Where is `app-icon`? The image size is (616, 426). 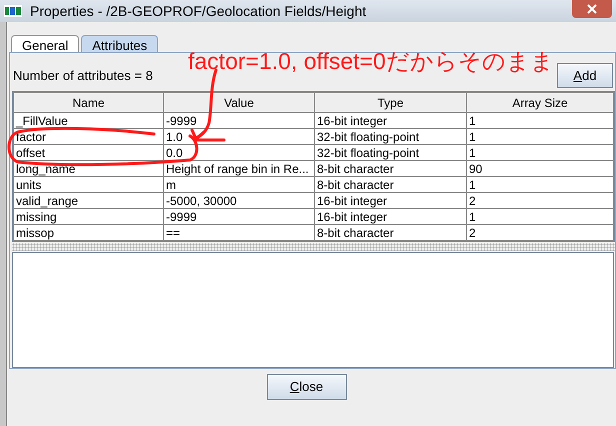
app-icon is located at coordinates (13, 11).